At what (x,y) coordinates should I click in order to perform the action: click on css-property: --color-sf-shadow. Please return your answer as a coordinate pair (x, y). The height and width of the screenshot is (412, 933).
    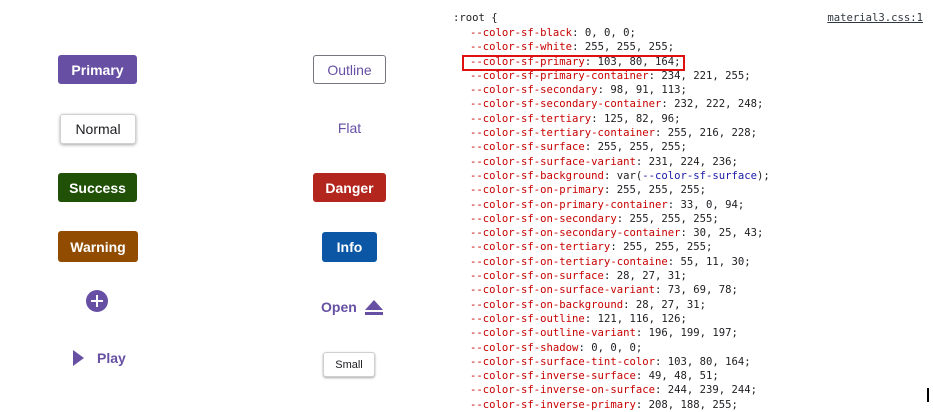
    Looking at the image, I should click on (524, 347).